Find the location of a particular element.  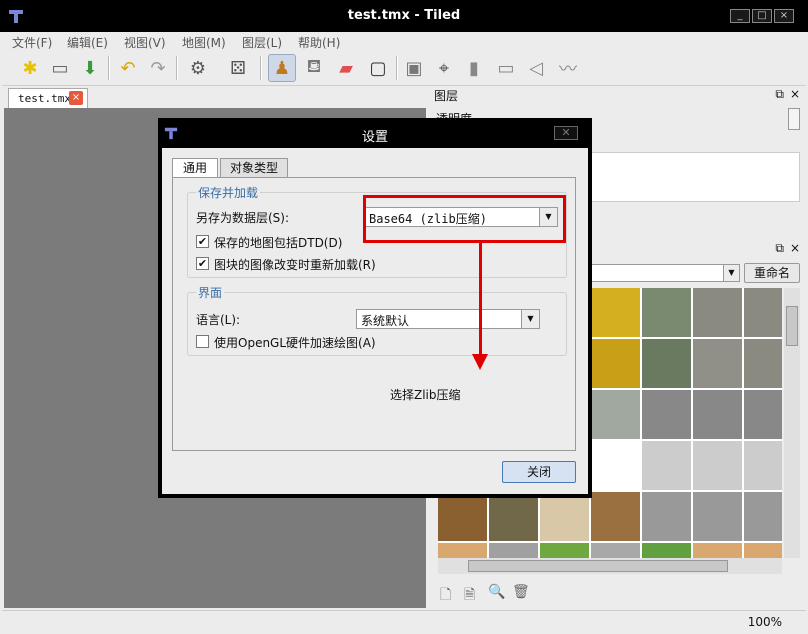

close-button: 关闭 is located at coordinates (539, 472).